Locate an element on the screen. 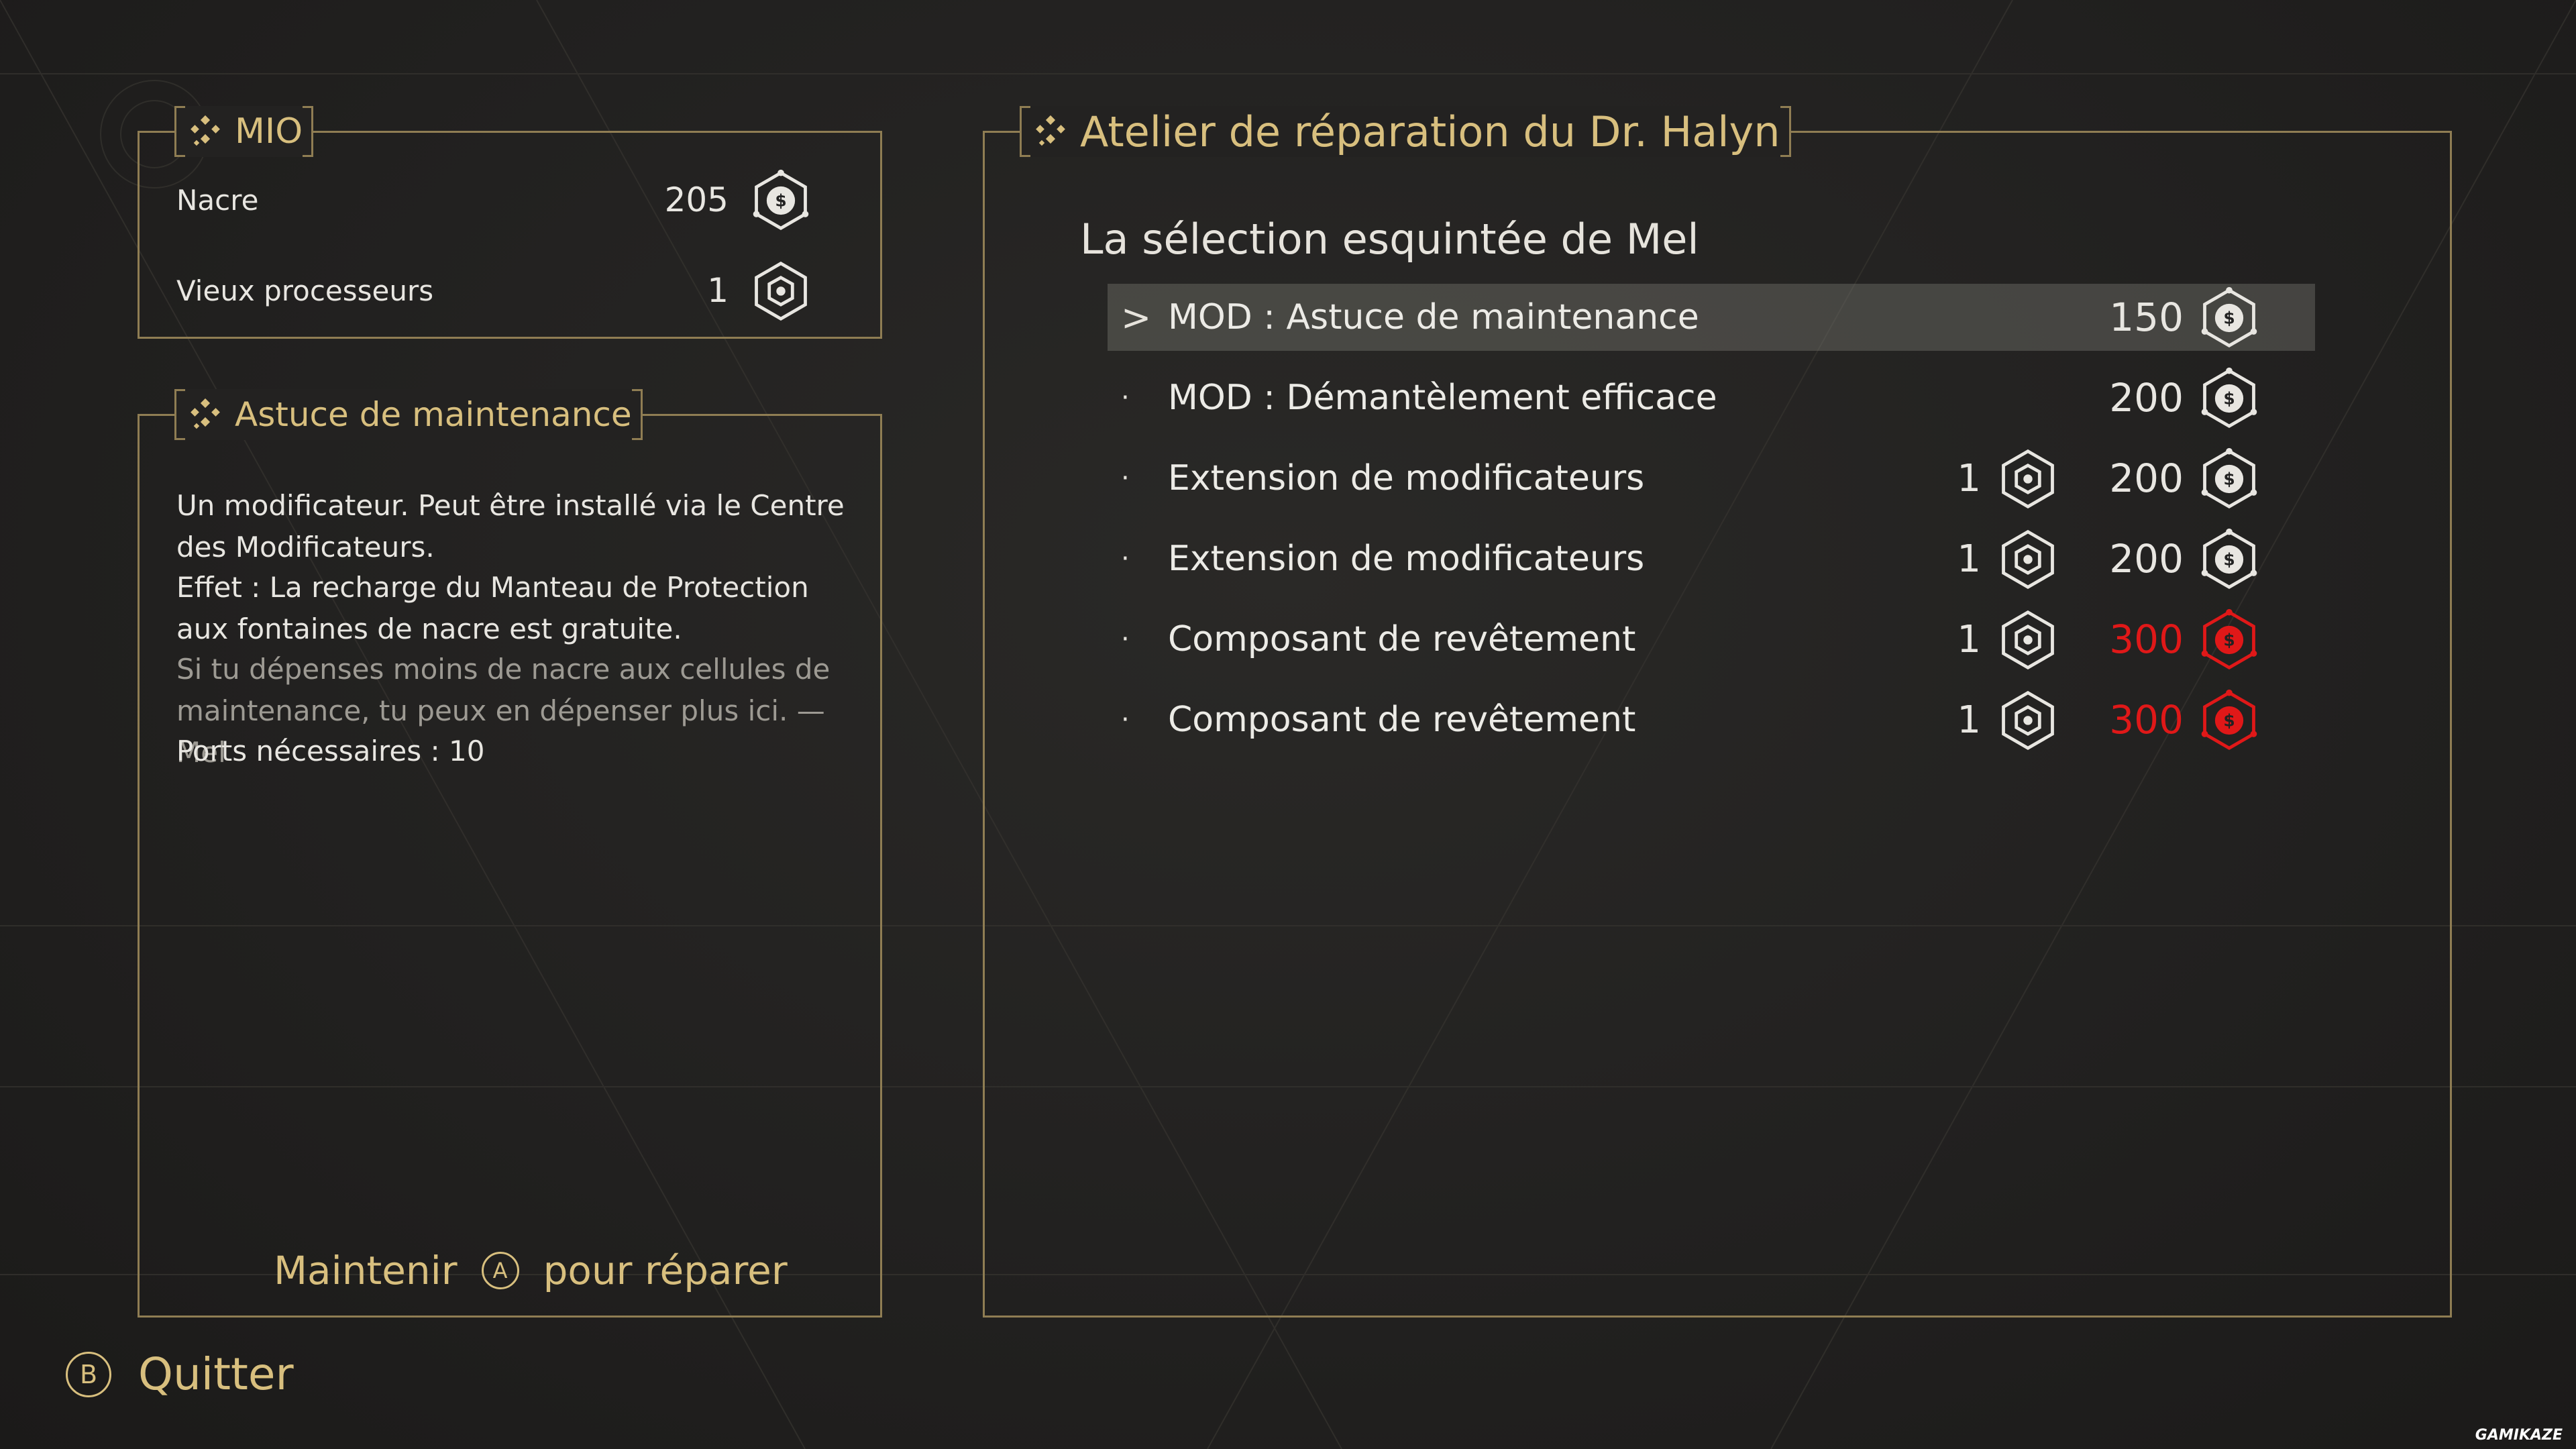 Image resolution: width=2576 pixels, height=1449 pixels. resource-row-nacre: Nacre 205 $ is located at coordinates (494, 200).